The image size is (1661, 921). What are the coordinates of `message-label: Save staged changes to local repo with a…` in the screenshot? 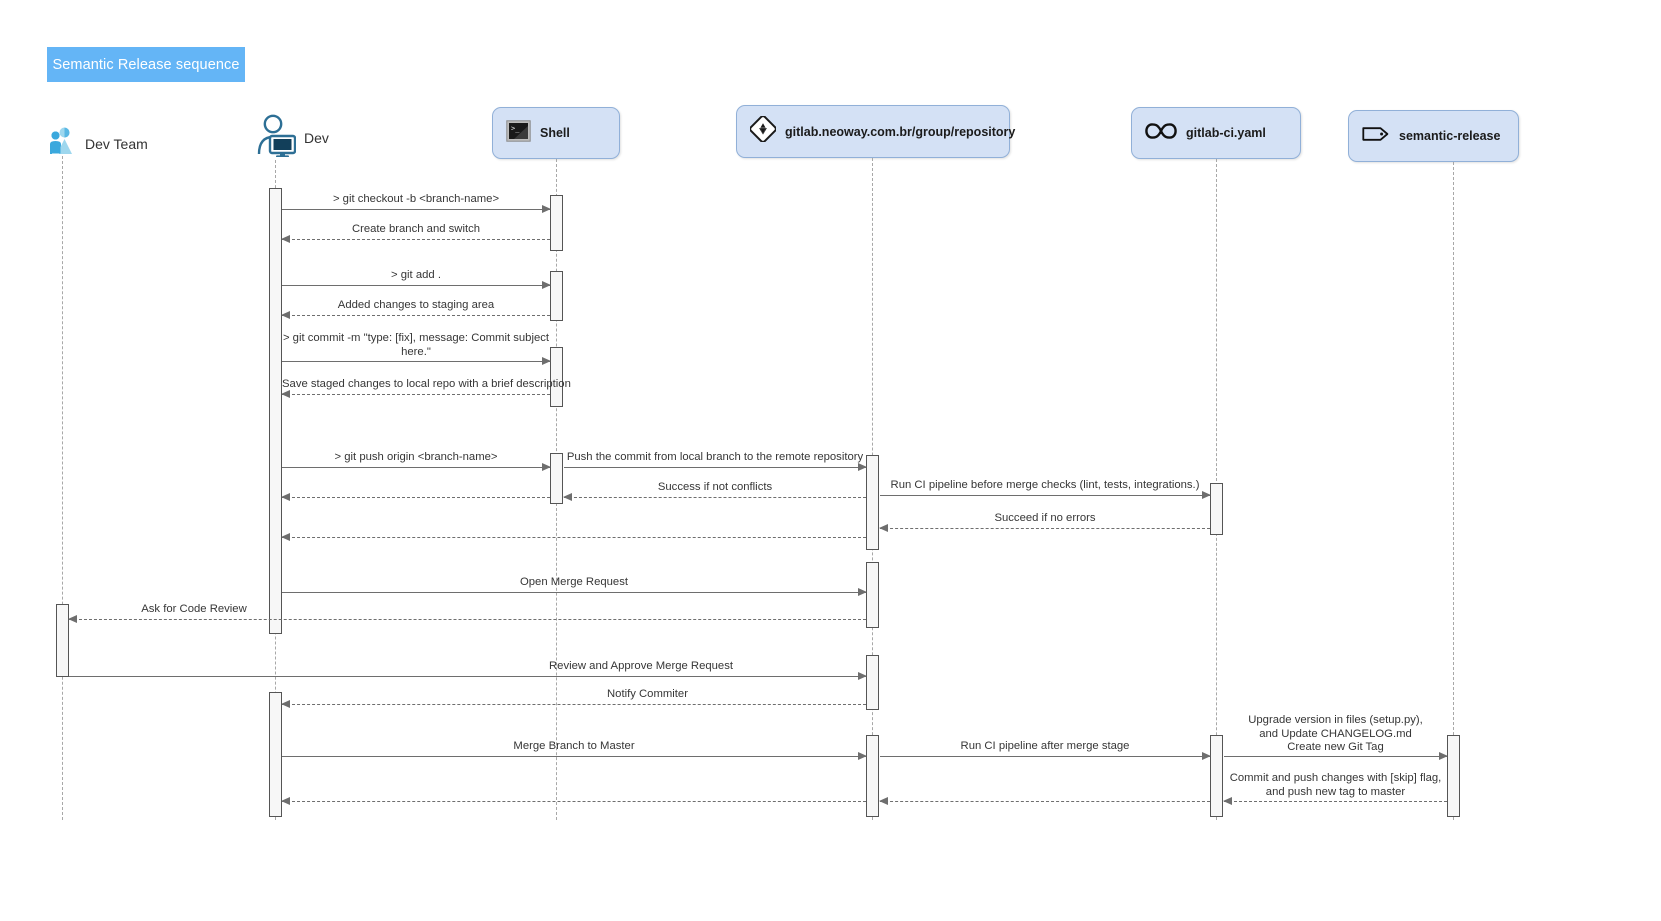 It's located at (426, 384).